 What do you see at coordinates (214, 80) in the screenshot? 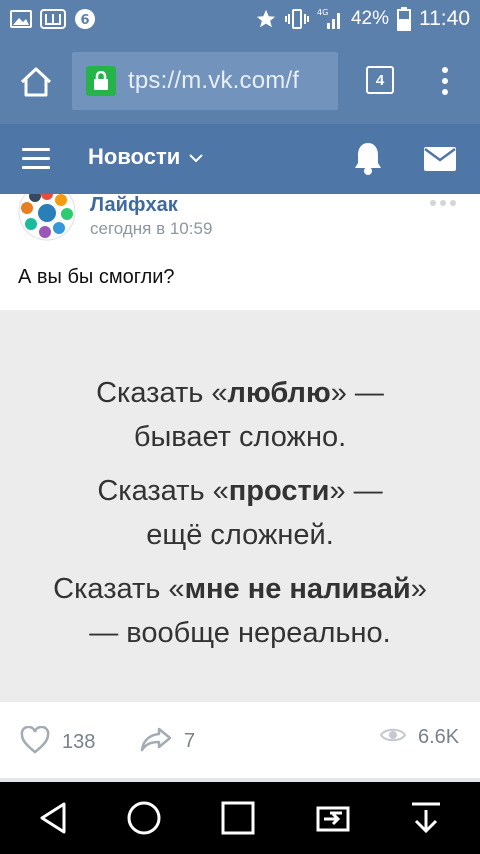
I see `url-text: tps://m.vk.com/f` at bounding box center [214, 80].